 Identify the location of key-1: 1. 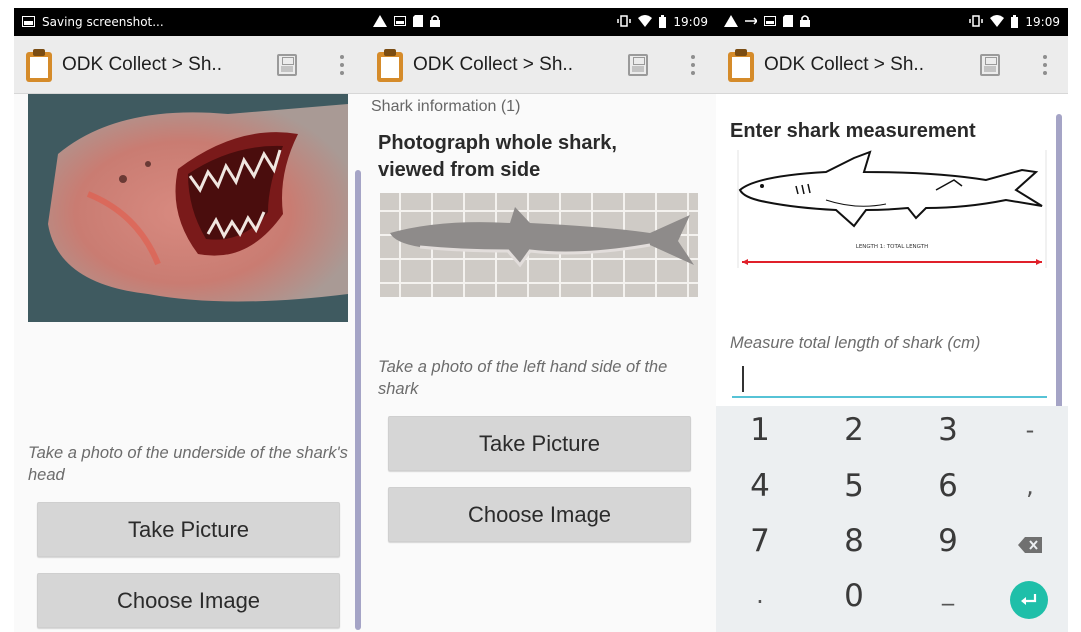
(760, 430).